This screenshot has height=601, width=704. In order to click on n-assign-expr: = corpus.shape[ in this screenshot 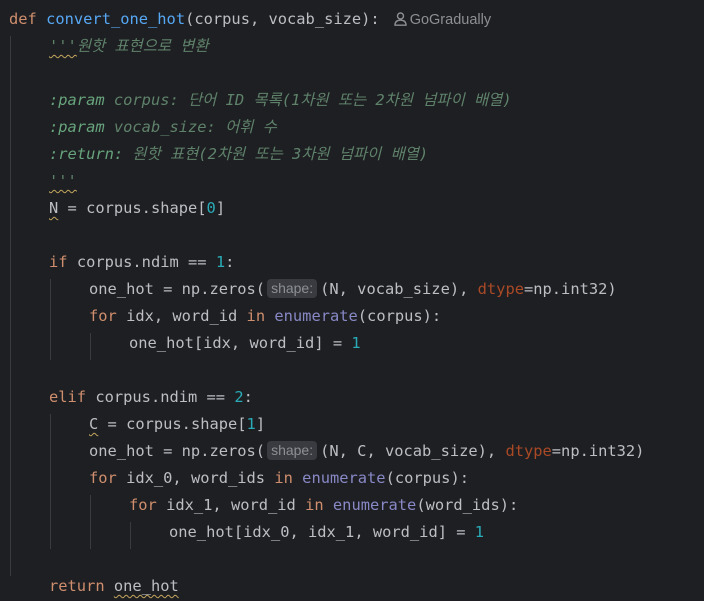, I will do `click(132, 208)`.